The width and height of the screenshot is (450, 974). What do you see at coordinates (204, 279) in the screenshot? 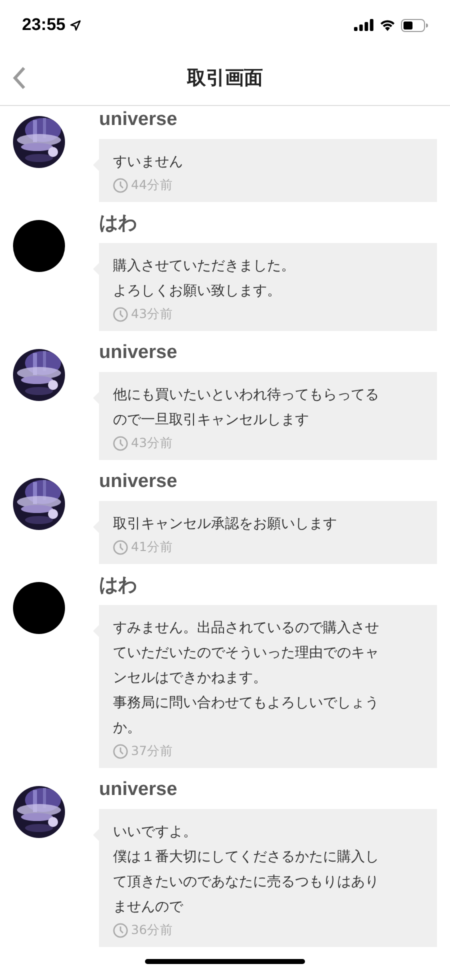
I see `message-text: 購入させていただきました。 よろしくお願い致します。` at bounding box center [204, 279].